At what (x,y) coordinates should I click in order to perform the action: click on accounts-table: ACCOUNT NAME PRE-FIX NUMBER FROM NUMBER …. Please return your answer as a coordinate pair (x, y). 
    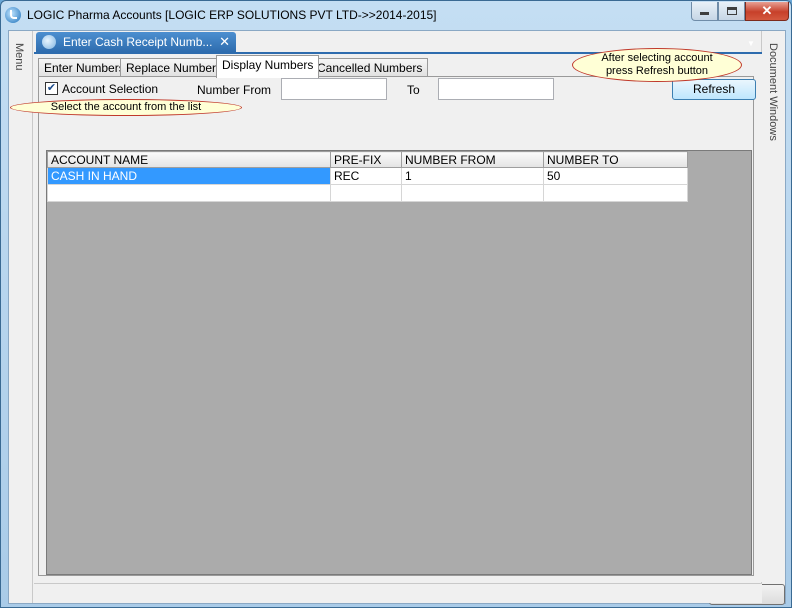
    Looking at the image, I should click on (367, 176).